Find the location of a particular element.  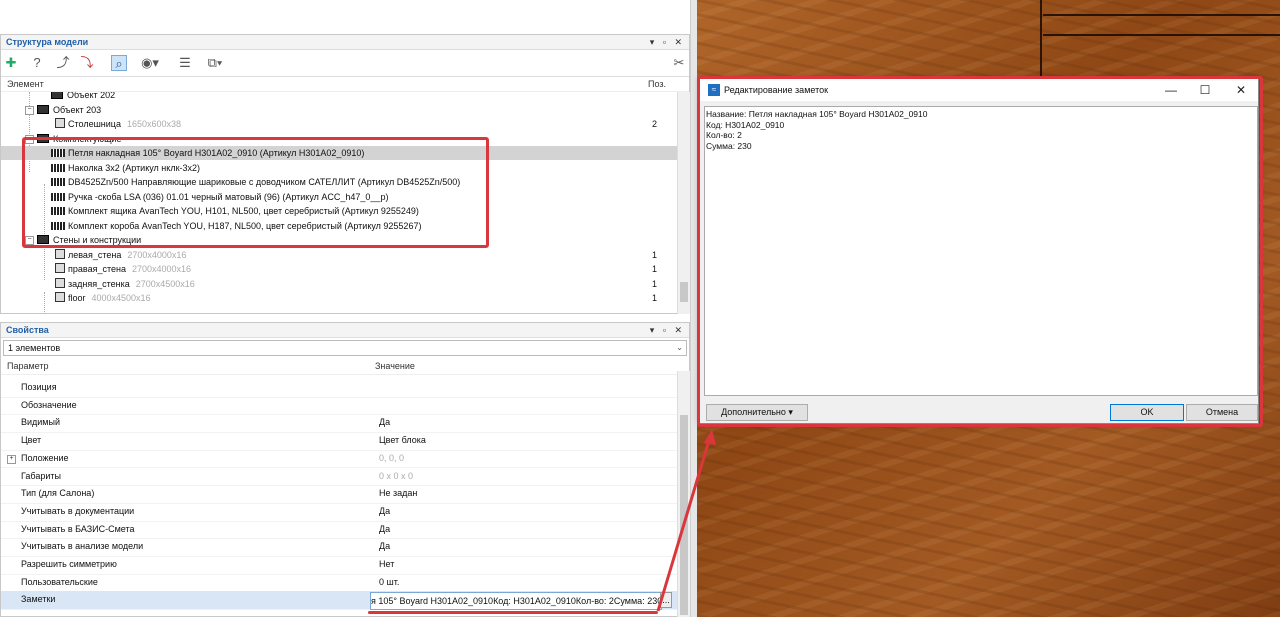

property-row: Пользовательские 0 шт. is located at coordinates (339, 583).